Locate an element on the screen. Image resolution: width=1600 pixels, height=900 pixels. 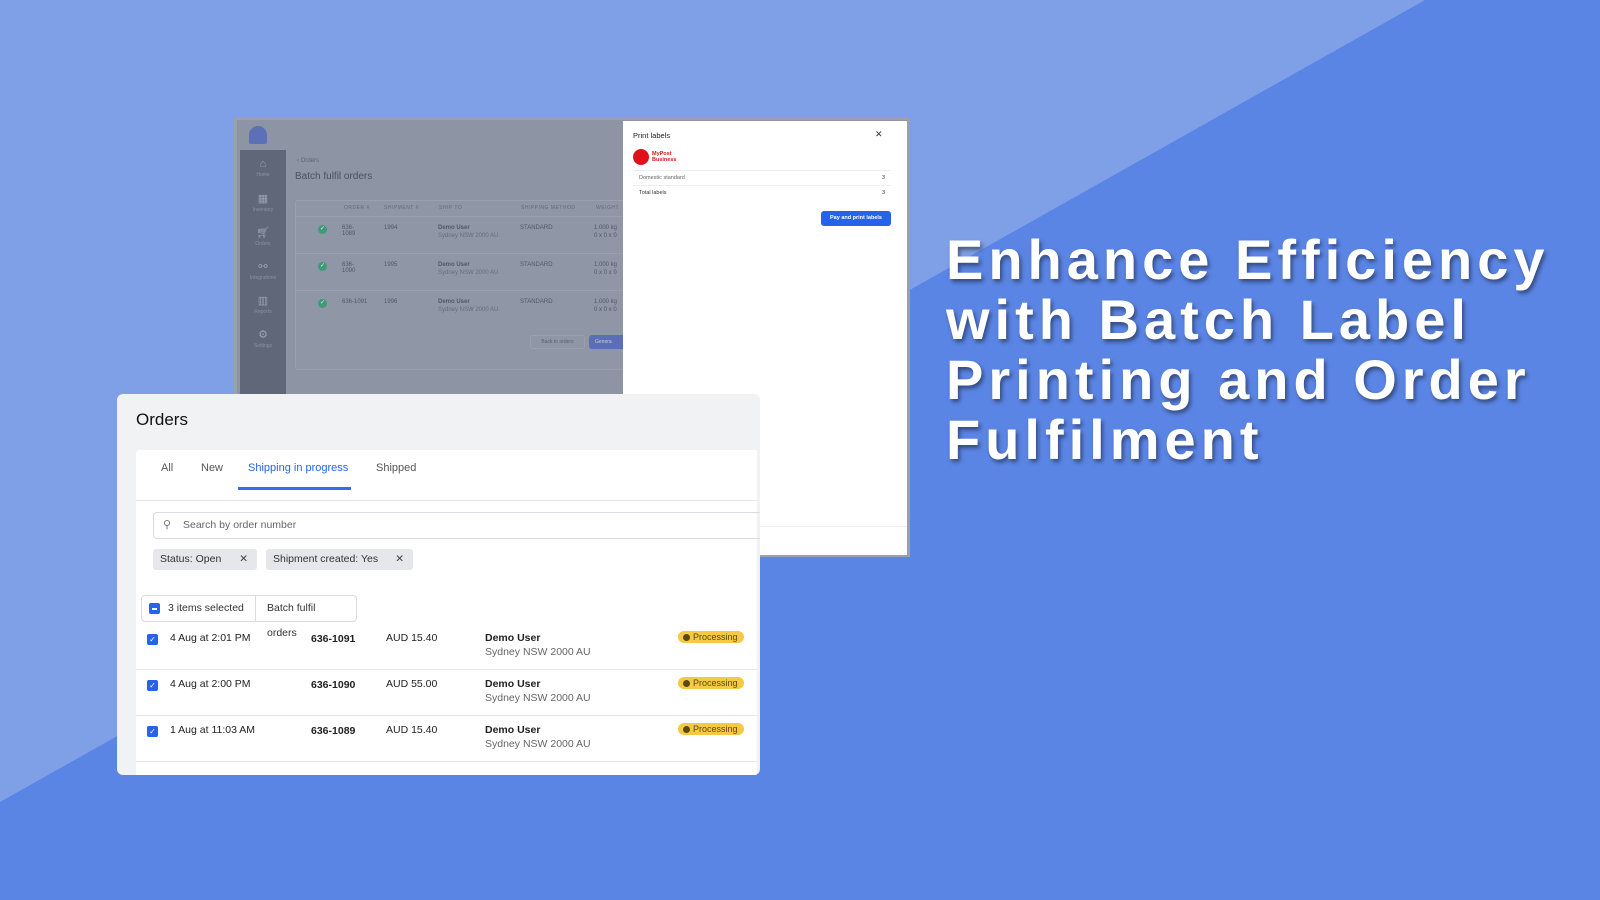
mypost-logo is located at coordinates (641, 157).